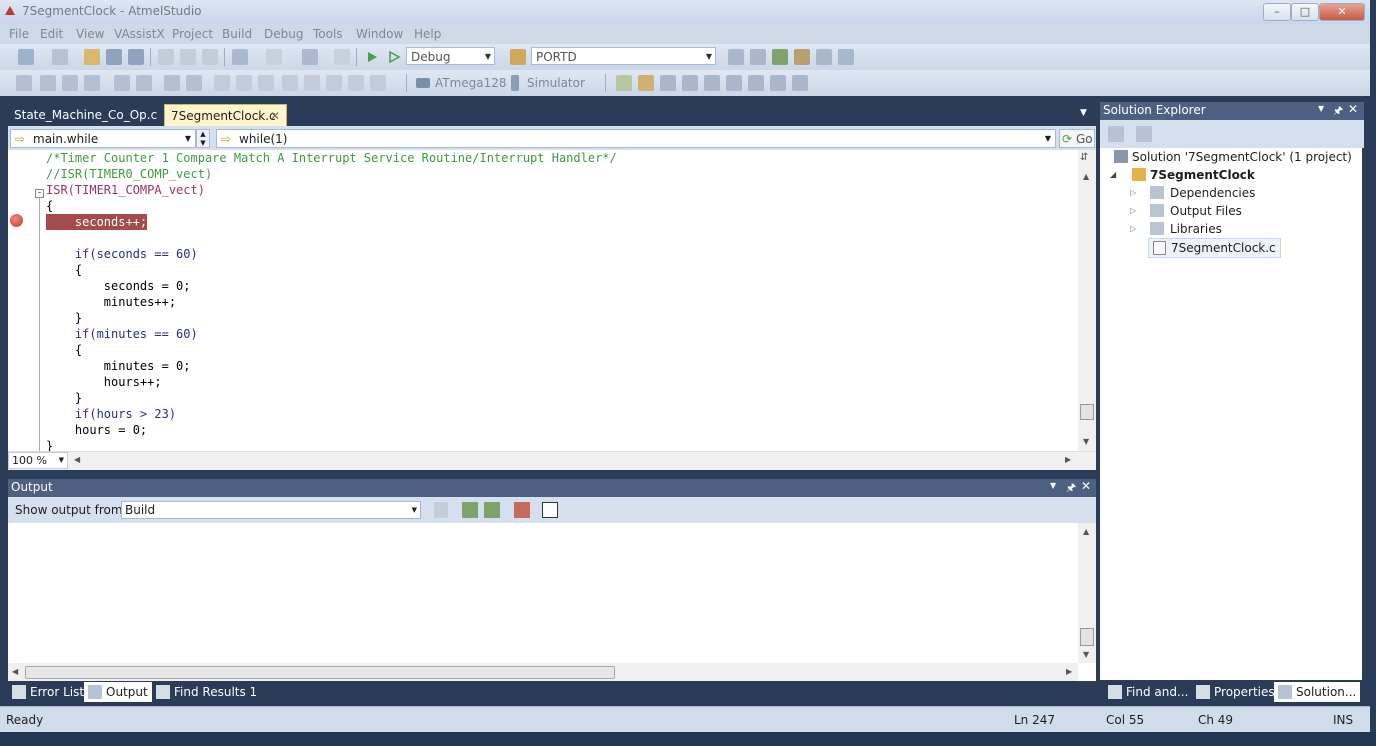  Describe the element at coordinates (800, 83) in the screenshot. I see `watch-icon` at that location.